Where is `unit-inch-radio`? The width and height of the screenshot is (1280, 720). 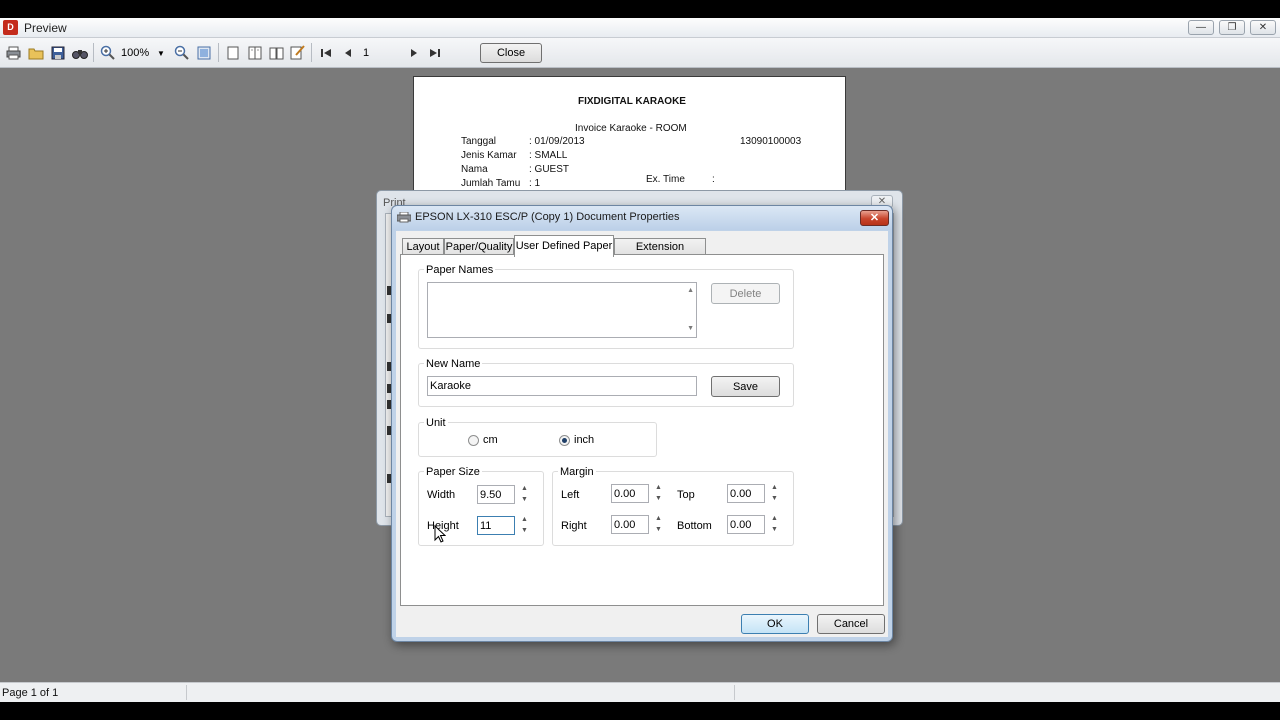
unit-inch-radio is located at coordinates (564, 440).